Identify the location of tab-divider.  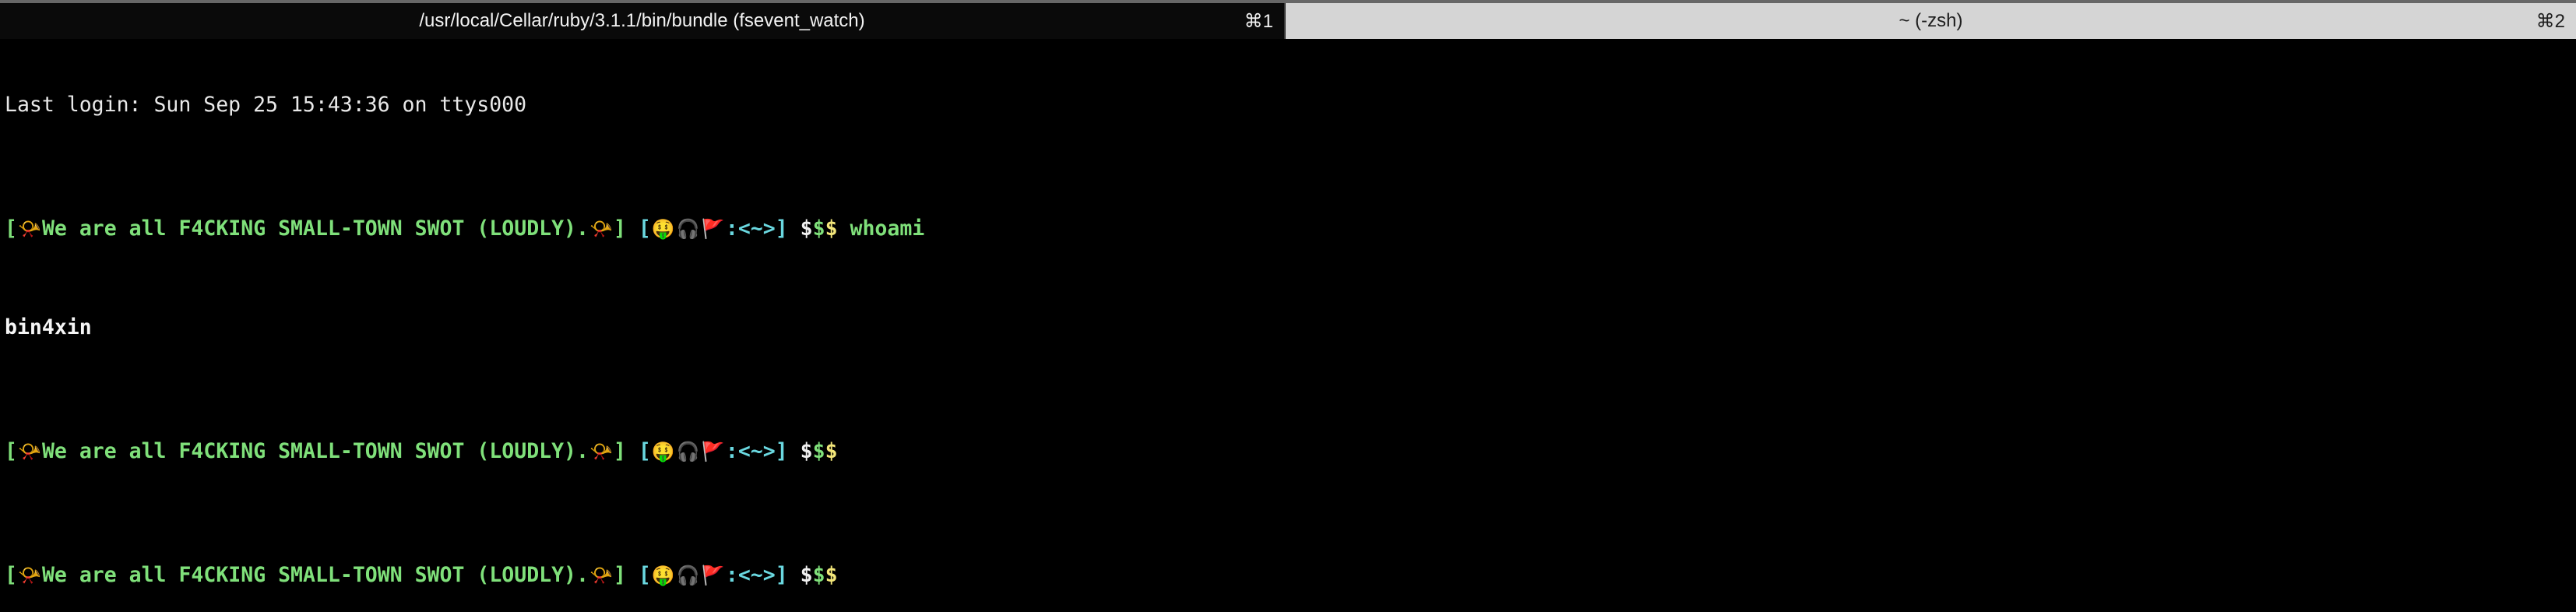
(1288, 39).